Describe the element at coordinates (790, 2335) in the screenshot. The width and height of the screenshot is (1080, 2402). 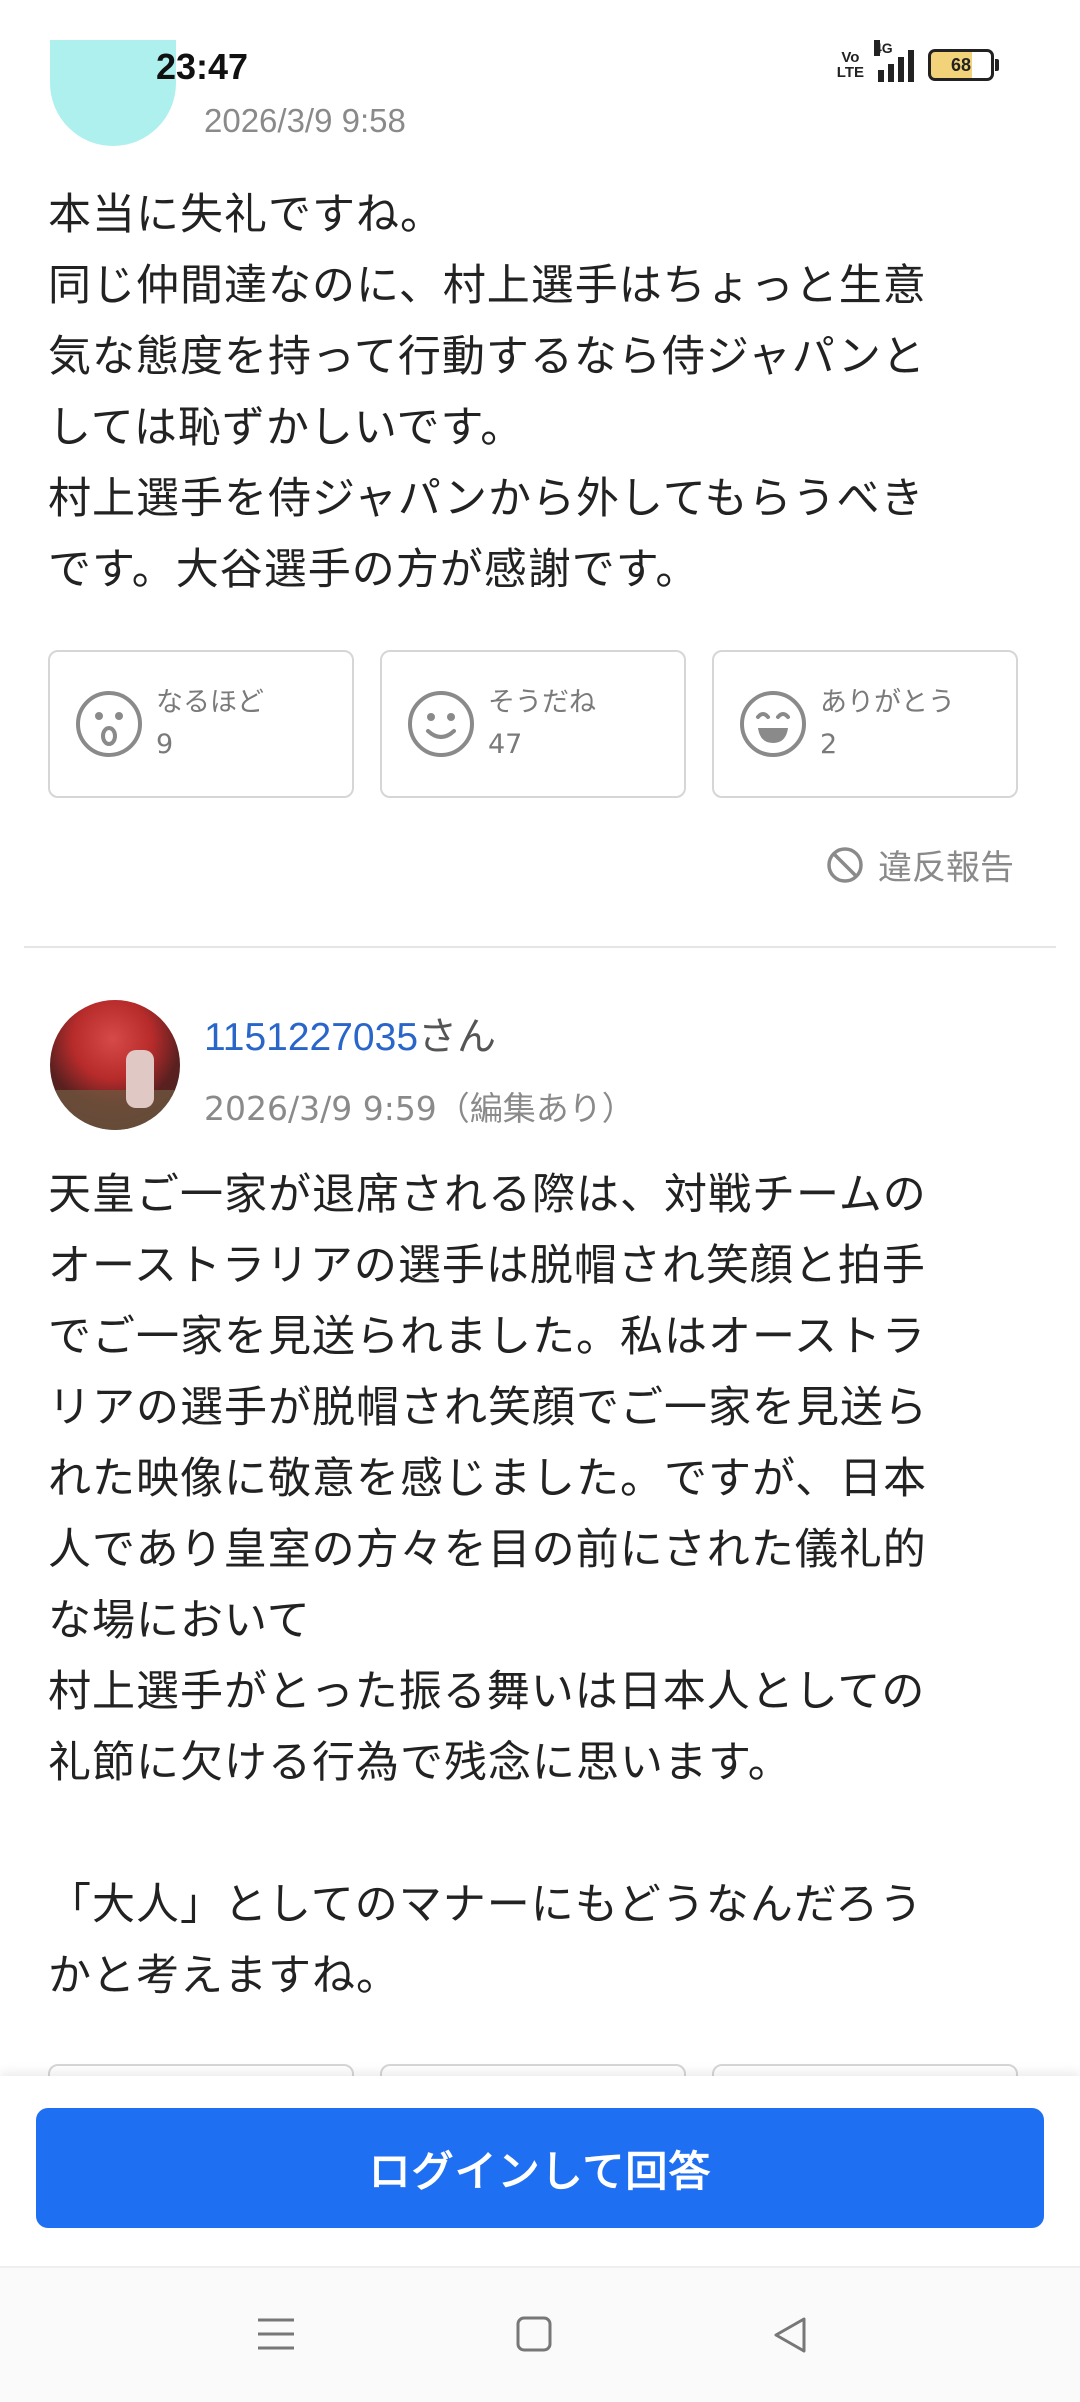
I see `back-triangle-icon` at that location.